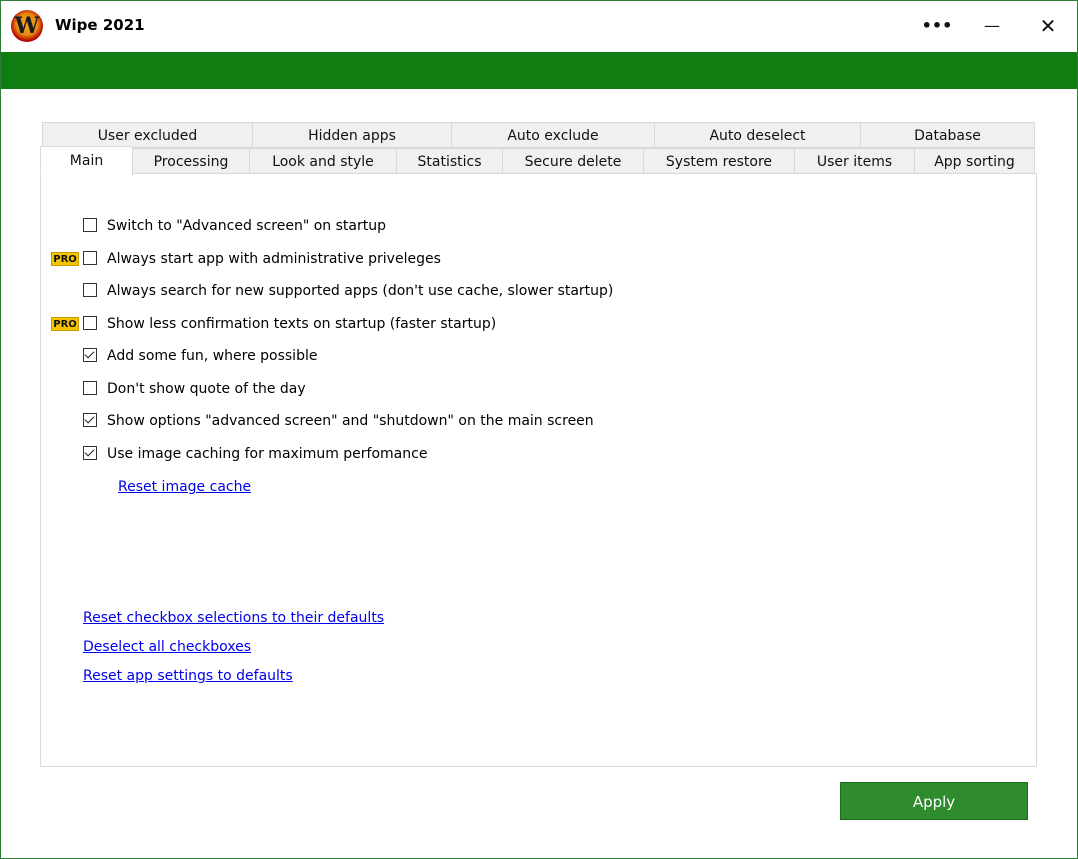 The image size is (1078, 859). I want to click on tab-hidden-apps: Hidden apps, so click(352, 135).